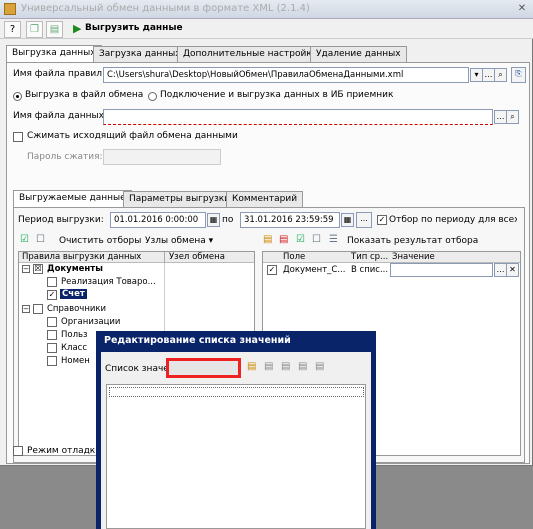  What do you see at coordinates (265, 199) in the screenshot?
I see `tab-comment: Комментарий` at bounding box center [265, 199].